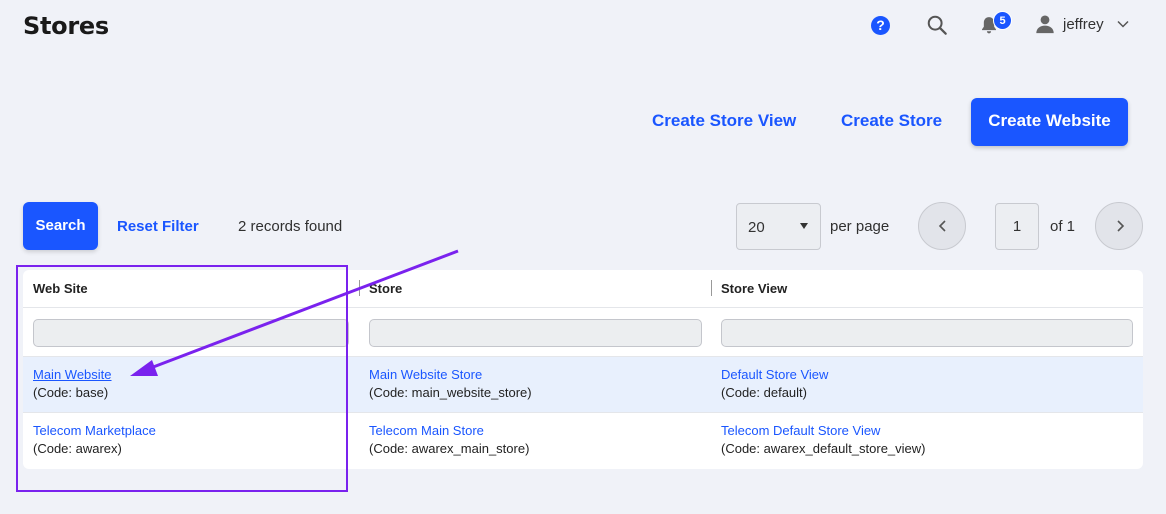 The image size is (1166, 514). I want to click on next-page-button, so click(1119, 226).